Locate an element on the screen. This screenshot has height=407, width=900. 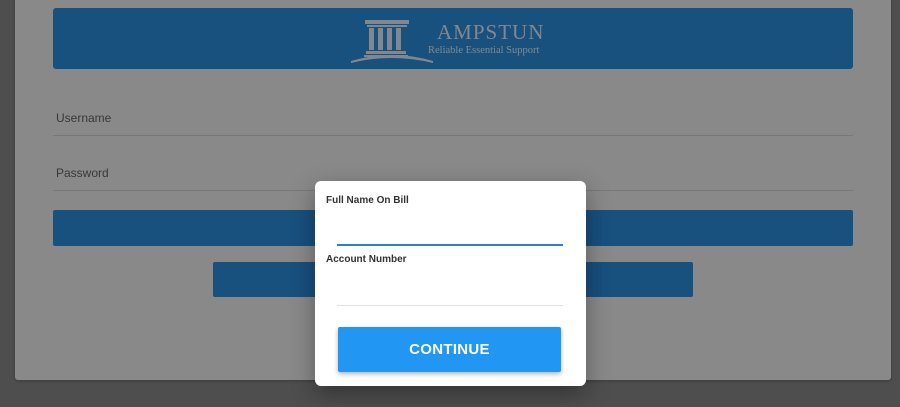
continue-button: CONTINUE is located at coordinates (449, 349).